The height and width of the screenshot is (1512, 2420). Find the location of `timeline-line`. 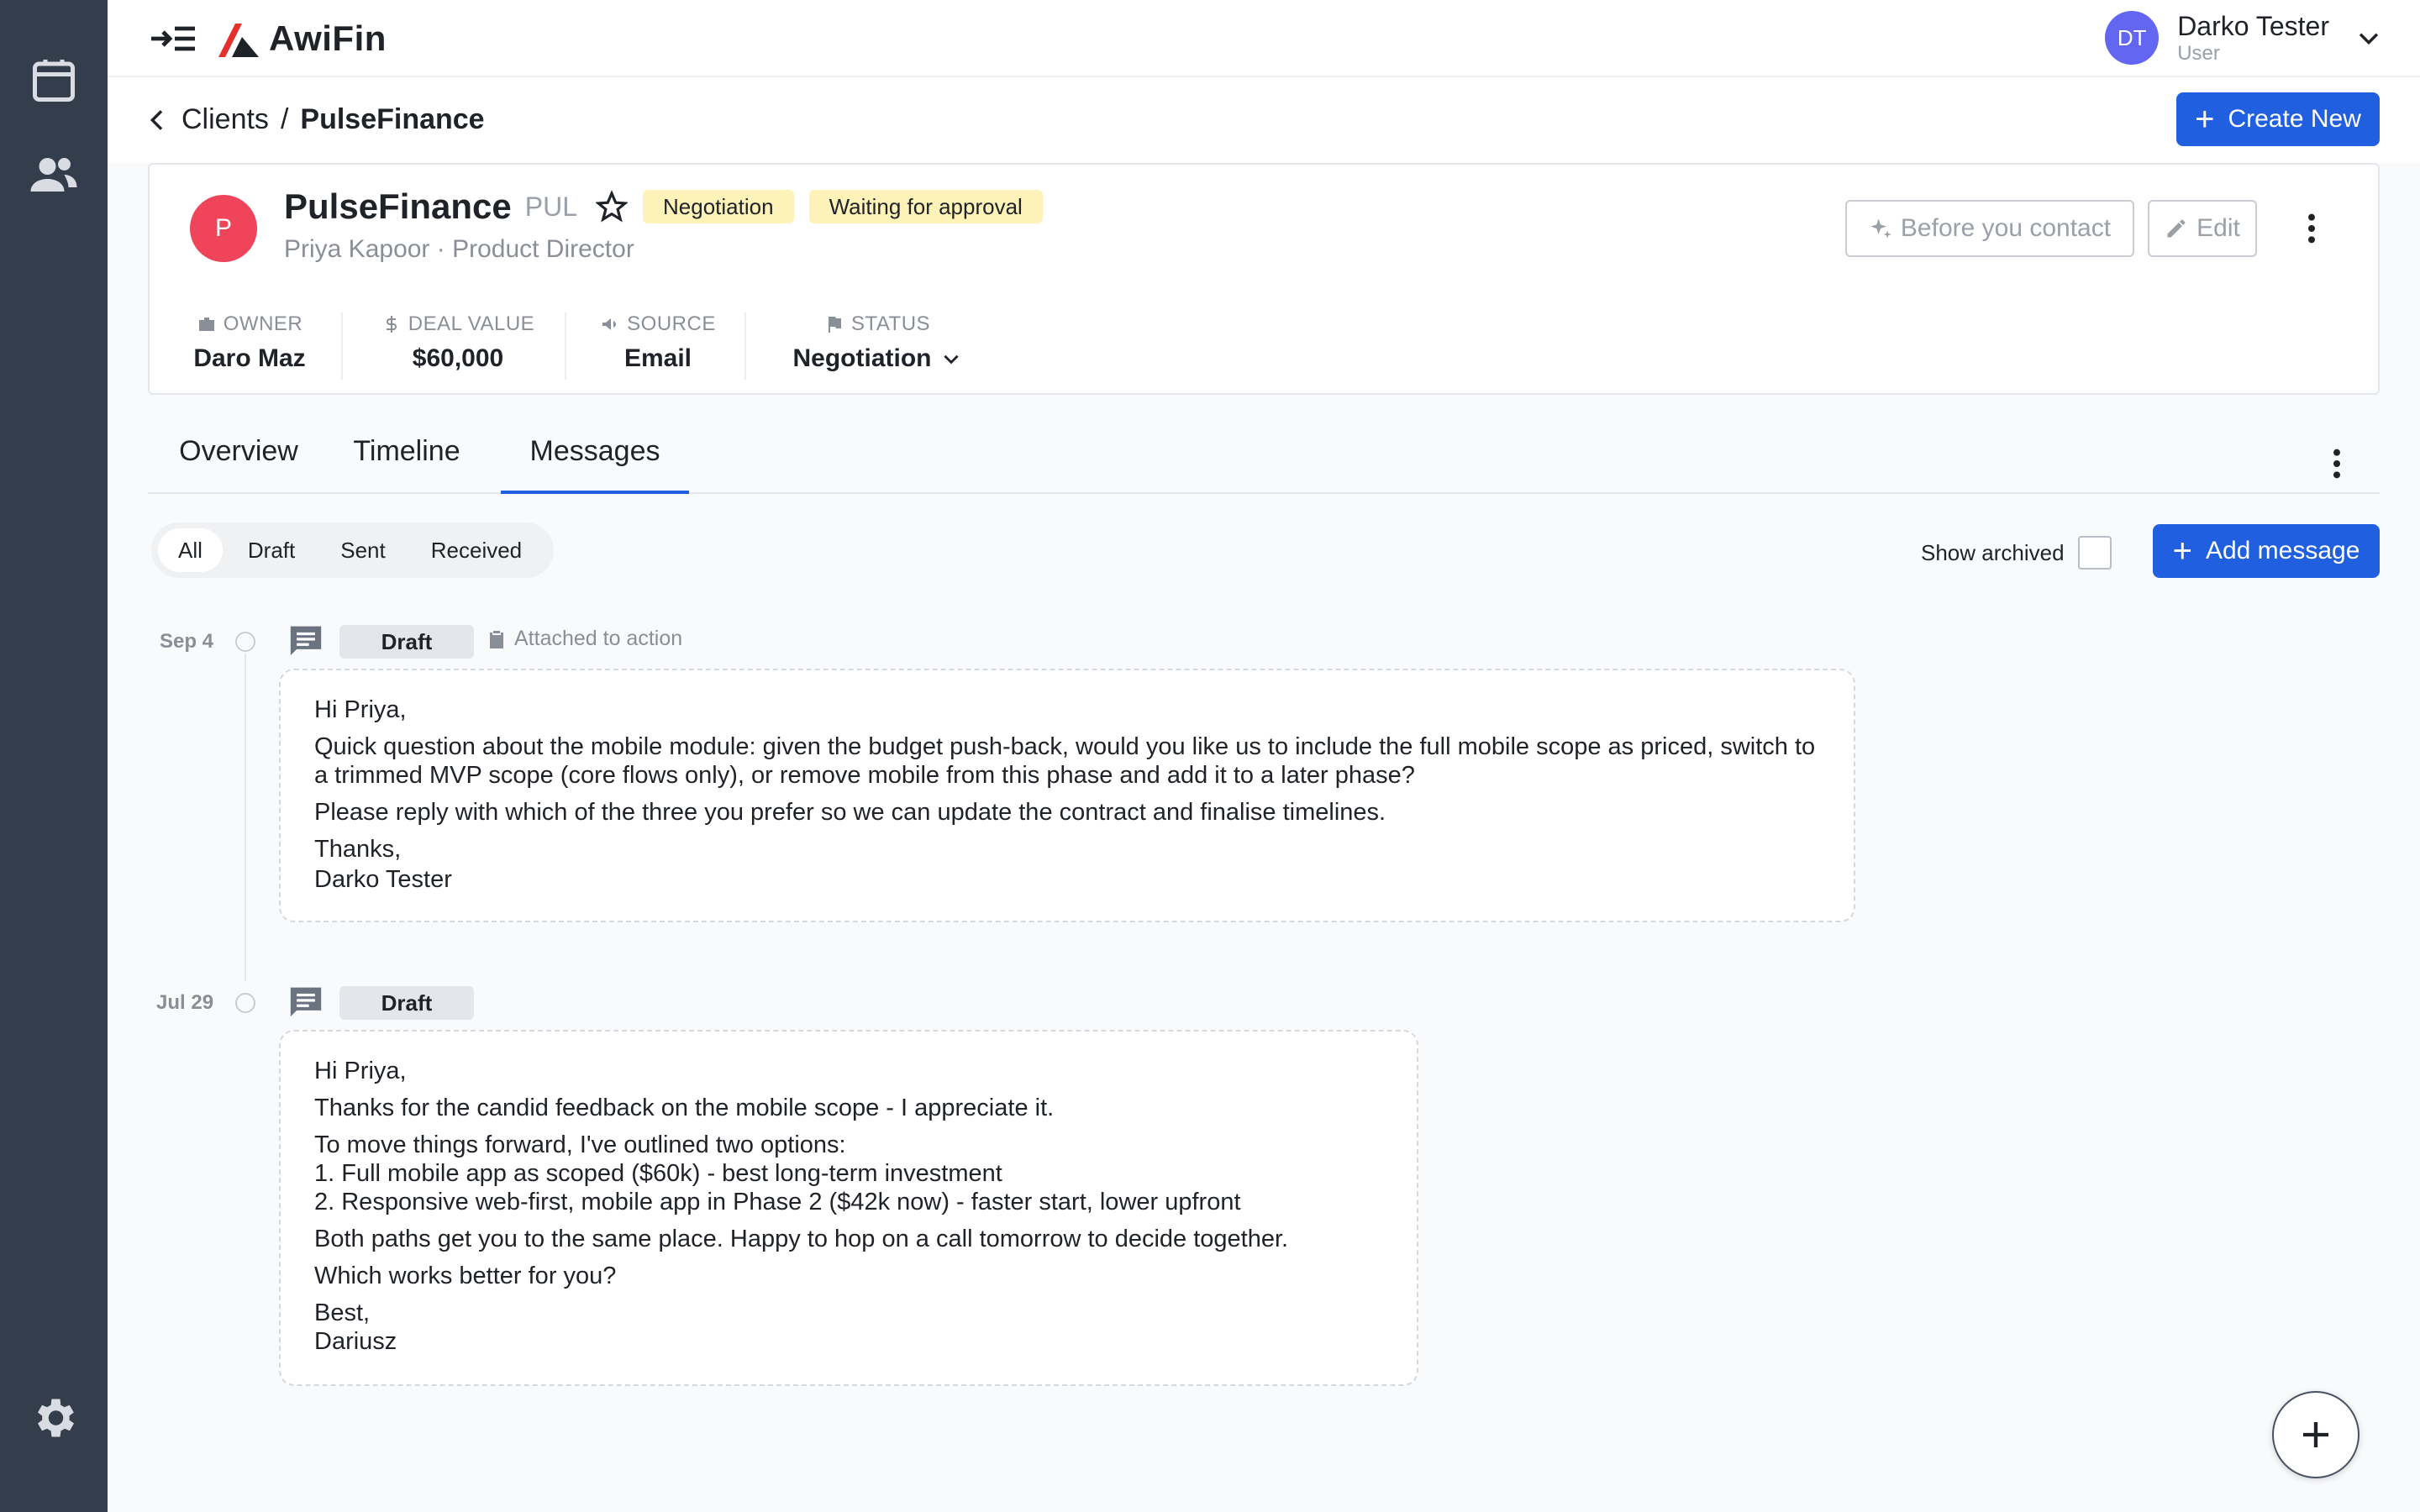

timeline-line is located at coordinates (246, 817).